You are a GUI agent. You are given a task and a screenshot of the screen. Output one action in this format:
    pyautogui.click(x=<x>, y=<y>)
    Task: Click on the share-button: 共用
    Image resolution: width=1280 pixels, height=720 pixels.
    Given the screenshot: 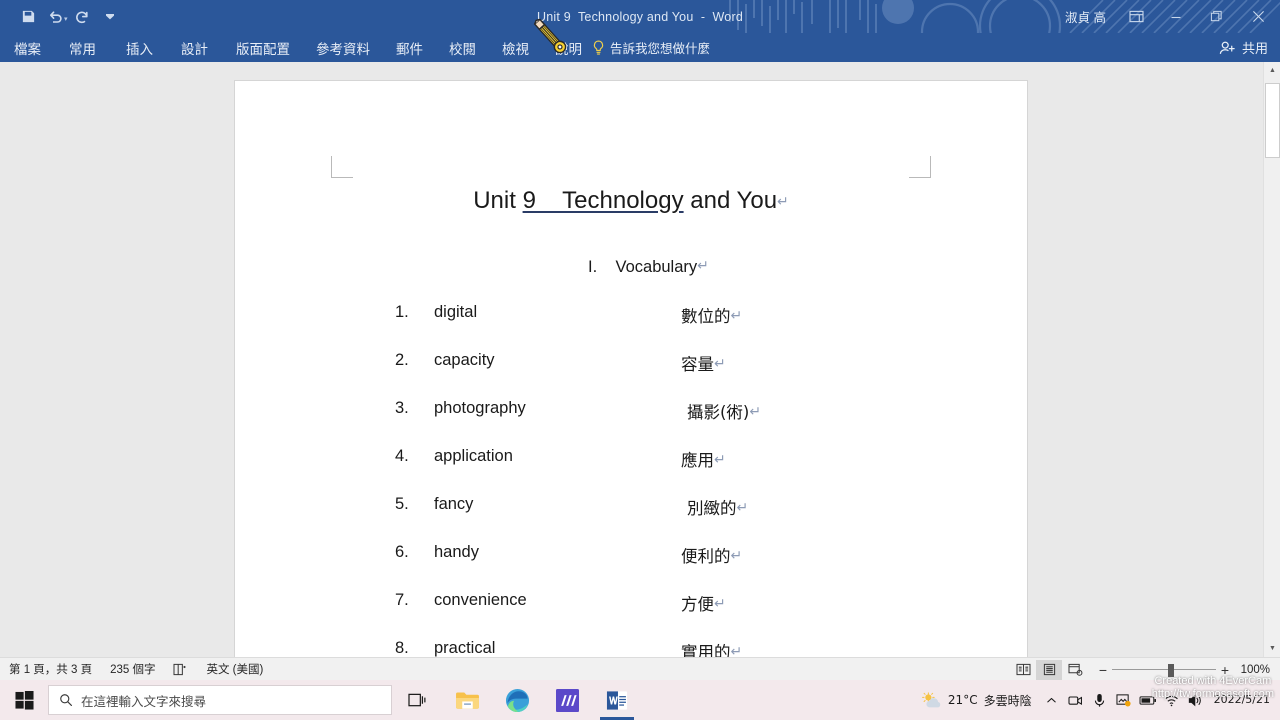 What is the action you would take?
    pyautogui.click(x=1243, y=47)
    